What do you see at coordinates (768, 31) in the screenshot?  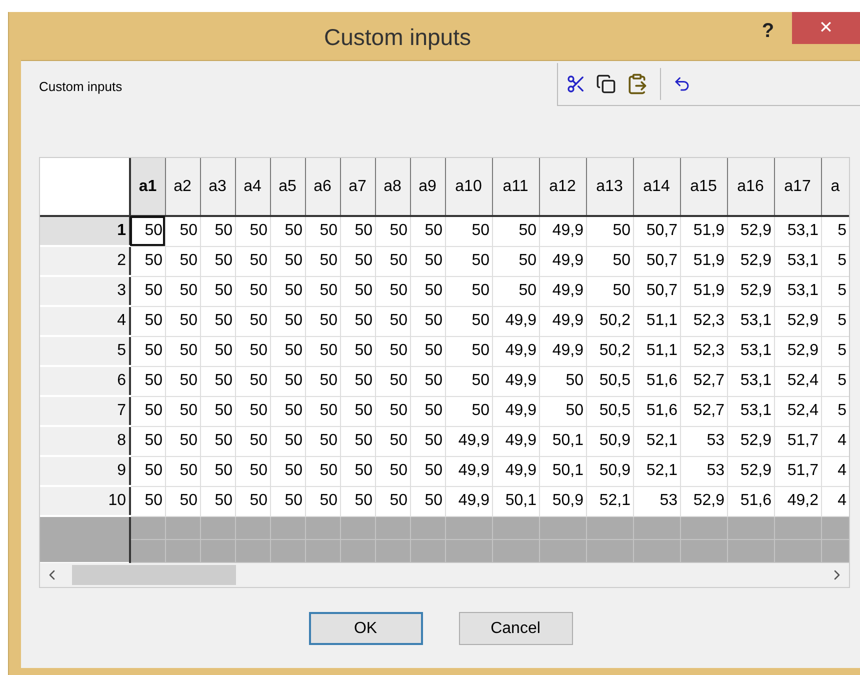 I see `help-button: ?` at bounding box center [768, 31].